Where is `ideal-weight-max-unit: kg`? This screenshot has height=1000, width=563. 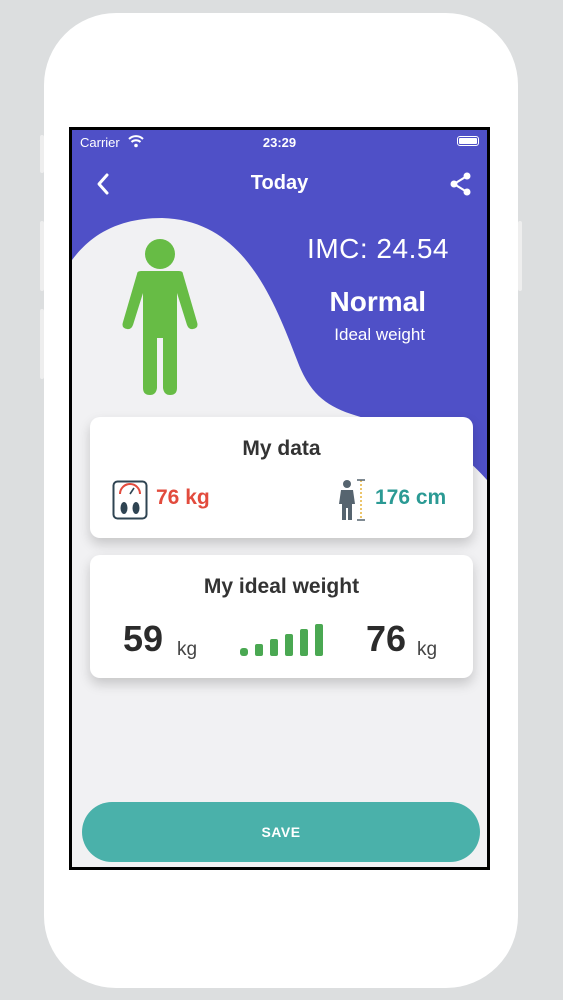
ideal-weight-max-unit: kg is located at coordinates (427, 649).